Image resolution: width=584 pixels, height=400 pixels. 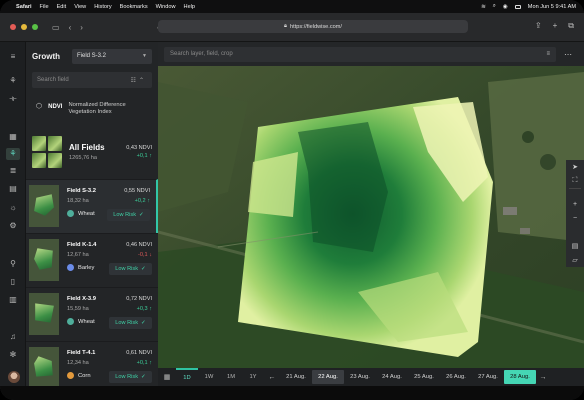 What do you see at coordinates (24, 27) in the screenshot?
I see `minimize-window-button` at bounding box center [24, 27].